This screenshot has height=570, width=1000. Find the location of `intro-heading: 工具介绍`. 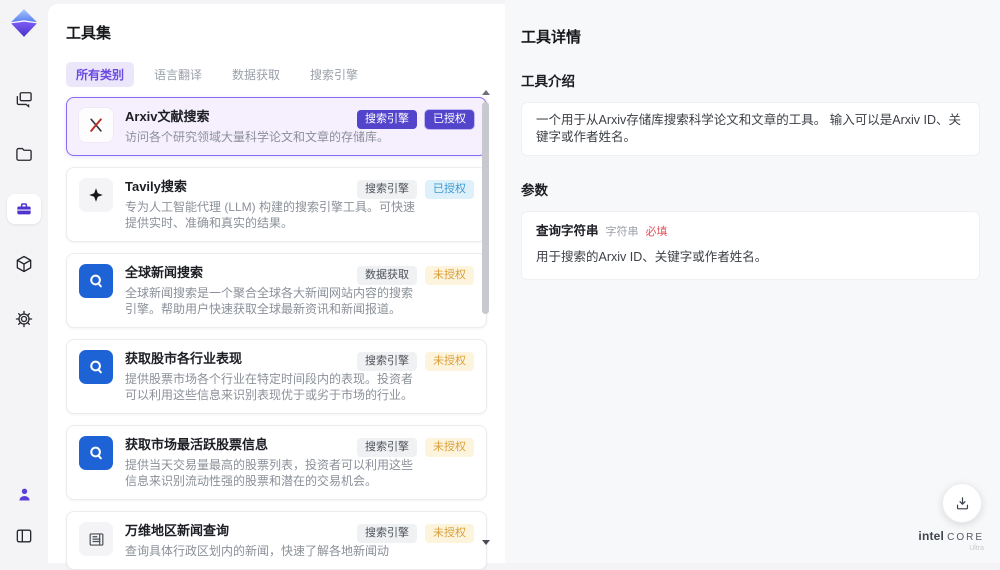

intro-heading: 工具介绍 is located at coordinates (548, 81).